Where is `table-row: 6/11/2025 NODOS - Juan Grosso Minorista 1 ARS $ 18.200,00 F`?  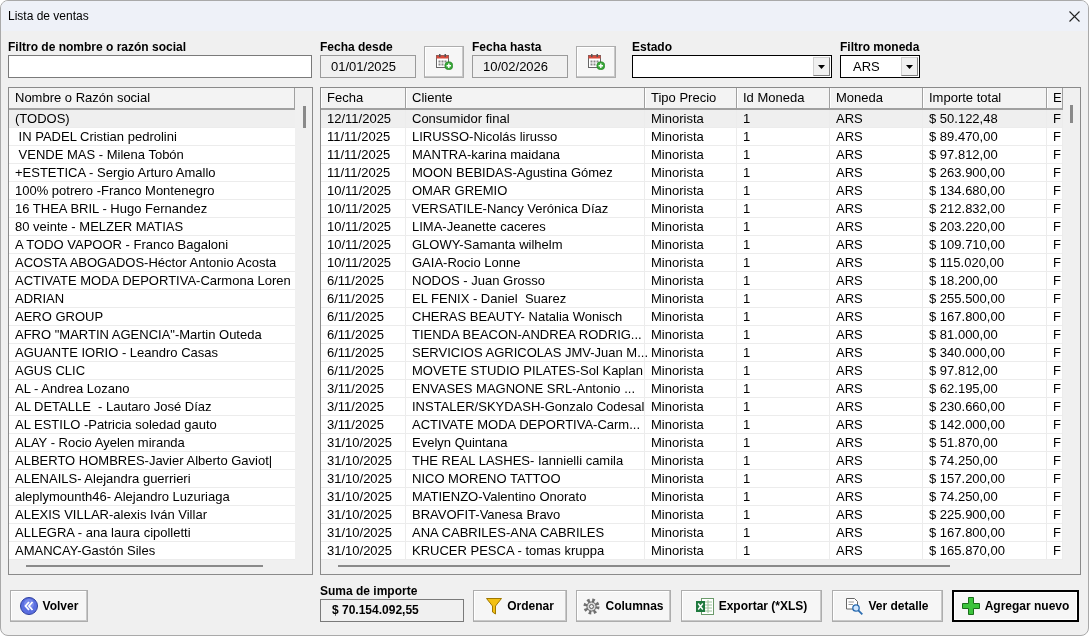
table-row: 6/11/2025 NODOS - Juan Grosso Minorista 1 ARS $ 18.200,00 F is located at coordinates (692, 281).